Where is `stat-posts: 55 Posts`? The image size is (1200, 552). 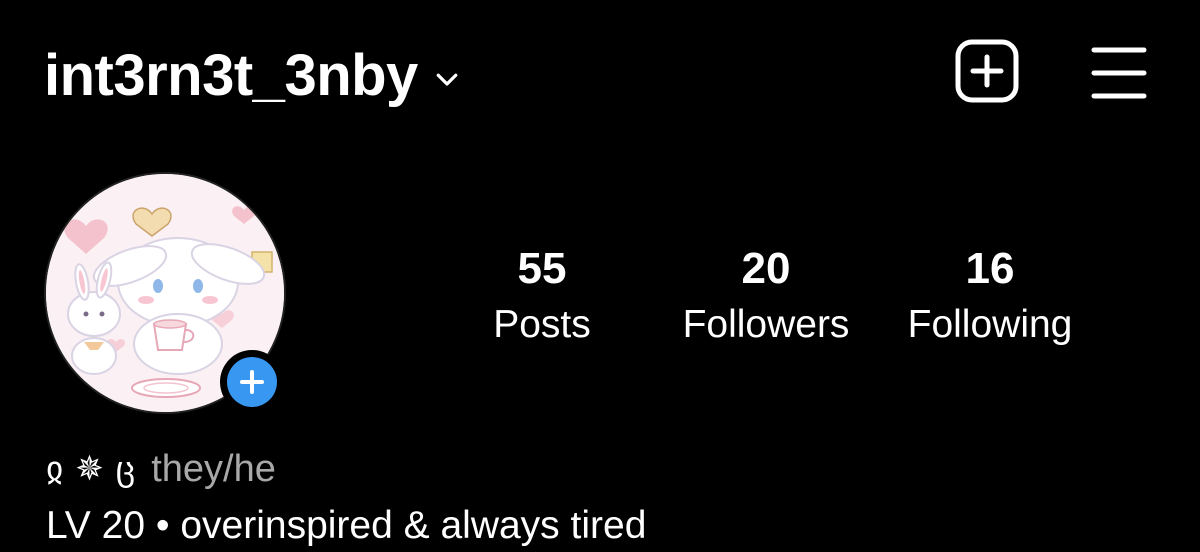
stat-posts: 55 Posts is located at coordinates (542, 296).